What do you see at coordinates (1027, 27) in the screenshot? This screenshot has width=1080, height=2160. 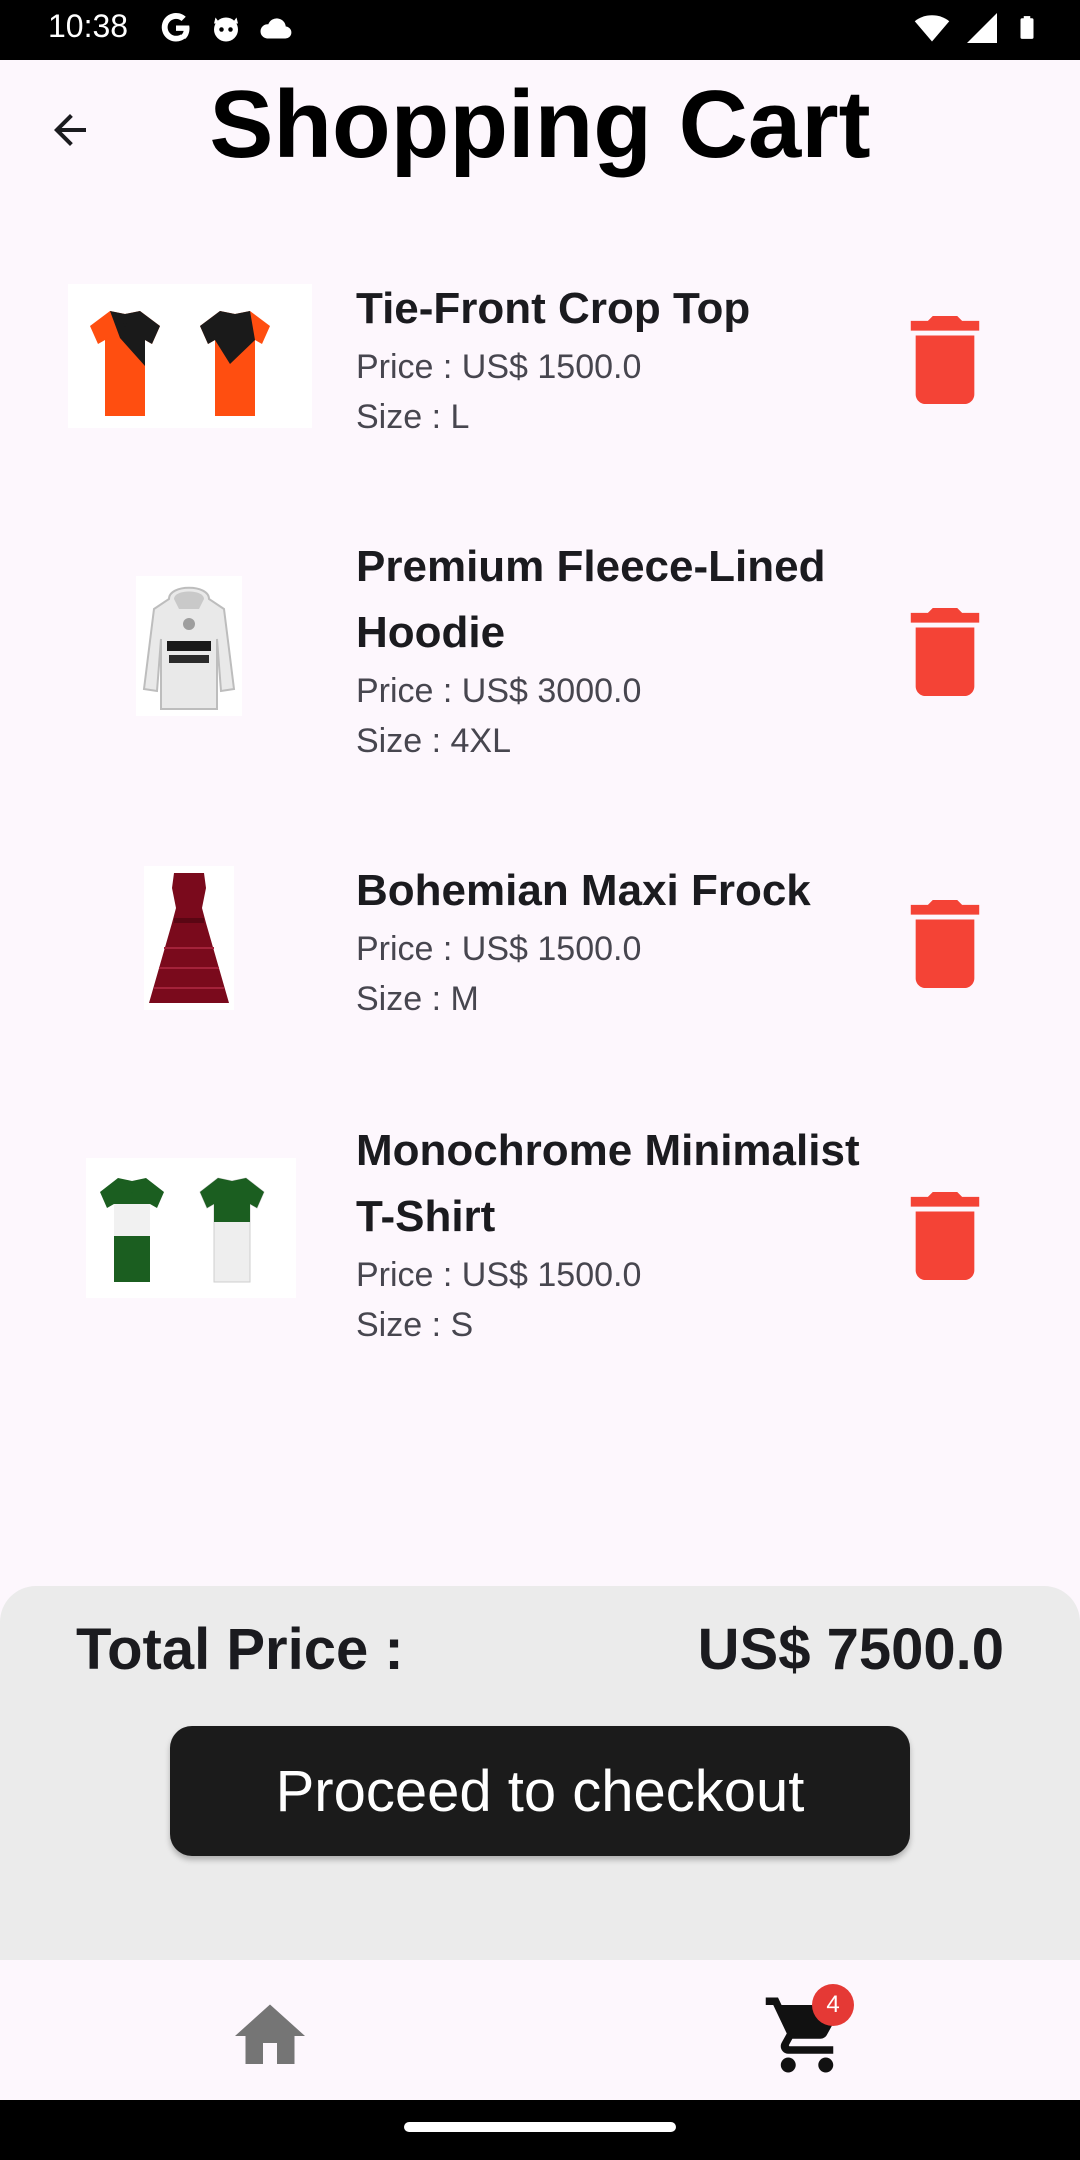 I see `battery-icon` at bounding box center [1027, 27].